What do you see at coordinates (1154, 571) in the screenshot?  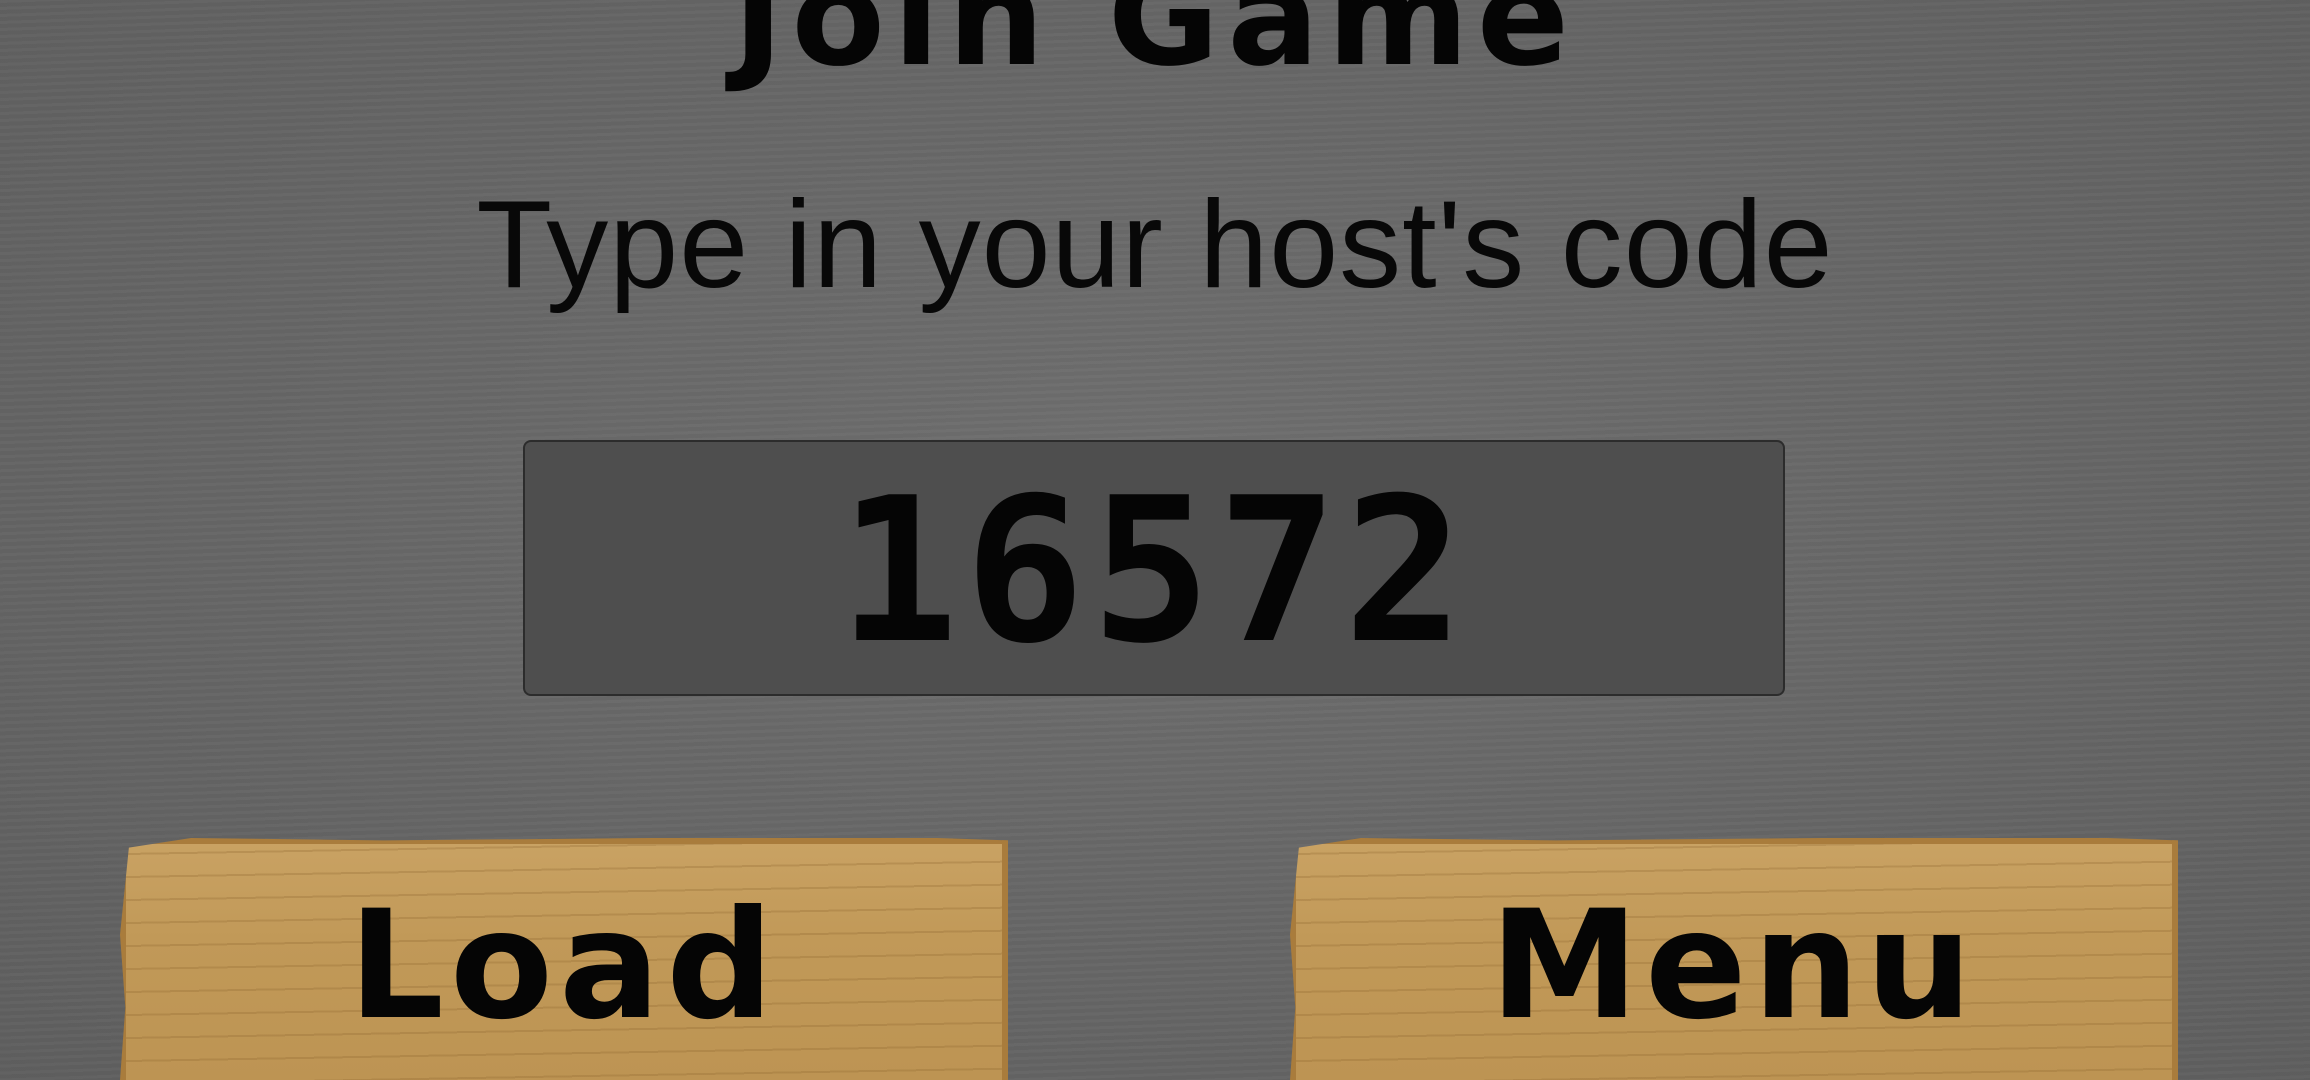 I see `host-code-value: 16572` at bounding box center [1154, 571].